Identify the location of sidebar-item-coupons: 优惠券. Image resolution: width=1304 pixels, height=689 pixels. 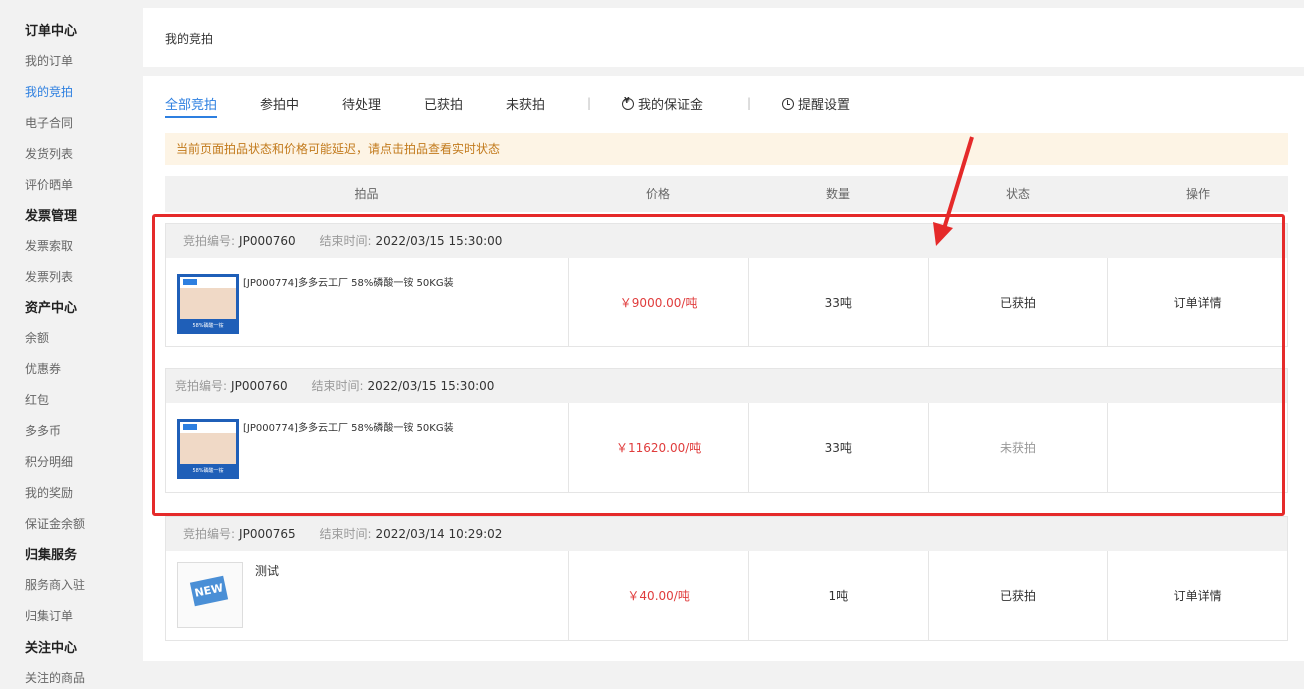
(43, 368).